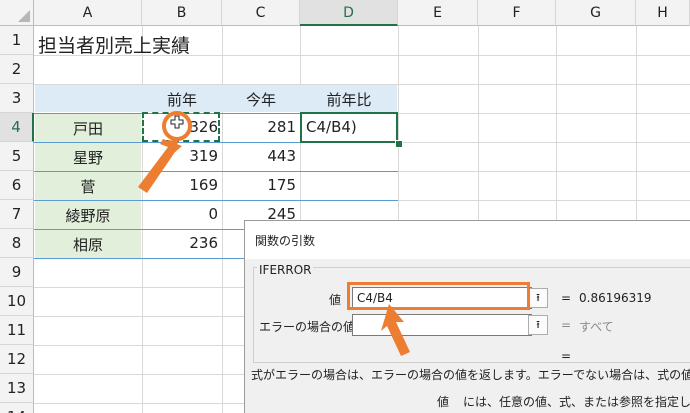 This screenshot has width=690, height=413. Describe the element at coordinates (259, 185) in the screenshot. I see `value-cell: 175` at that location.